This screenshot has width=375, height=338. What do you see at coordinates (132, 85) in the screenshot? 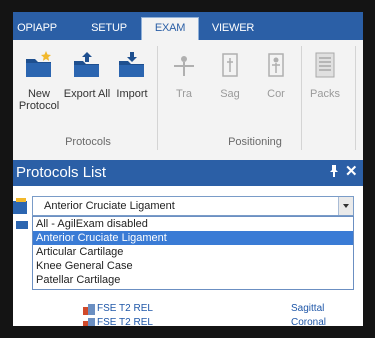
I see `import-button: Import` at bounding box center [132, 85].